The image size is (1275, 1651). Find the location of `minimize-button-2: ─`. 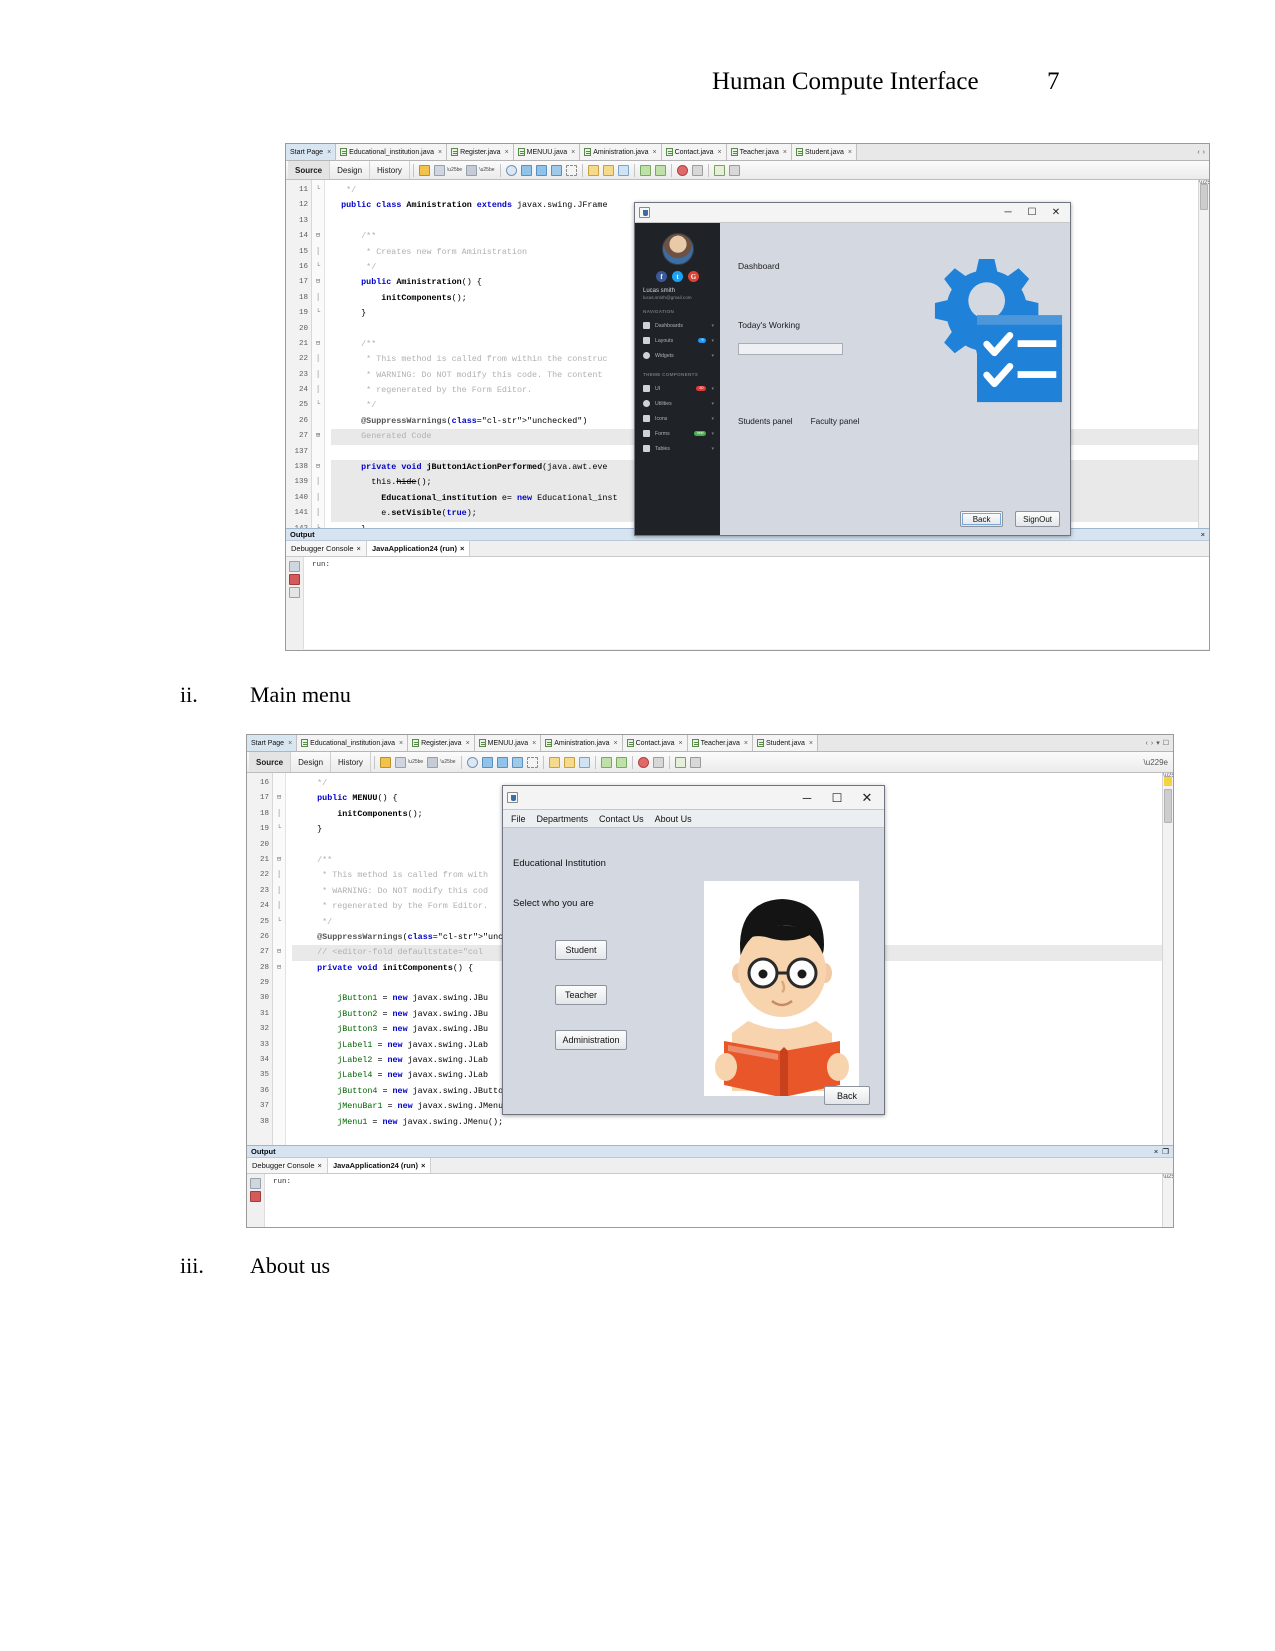

minimize-button-2: ─ is located at coordinates (807, 798).